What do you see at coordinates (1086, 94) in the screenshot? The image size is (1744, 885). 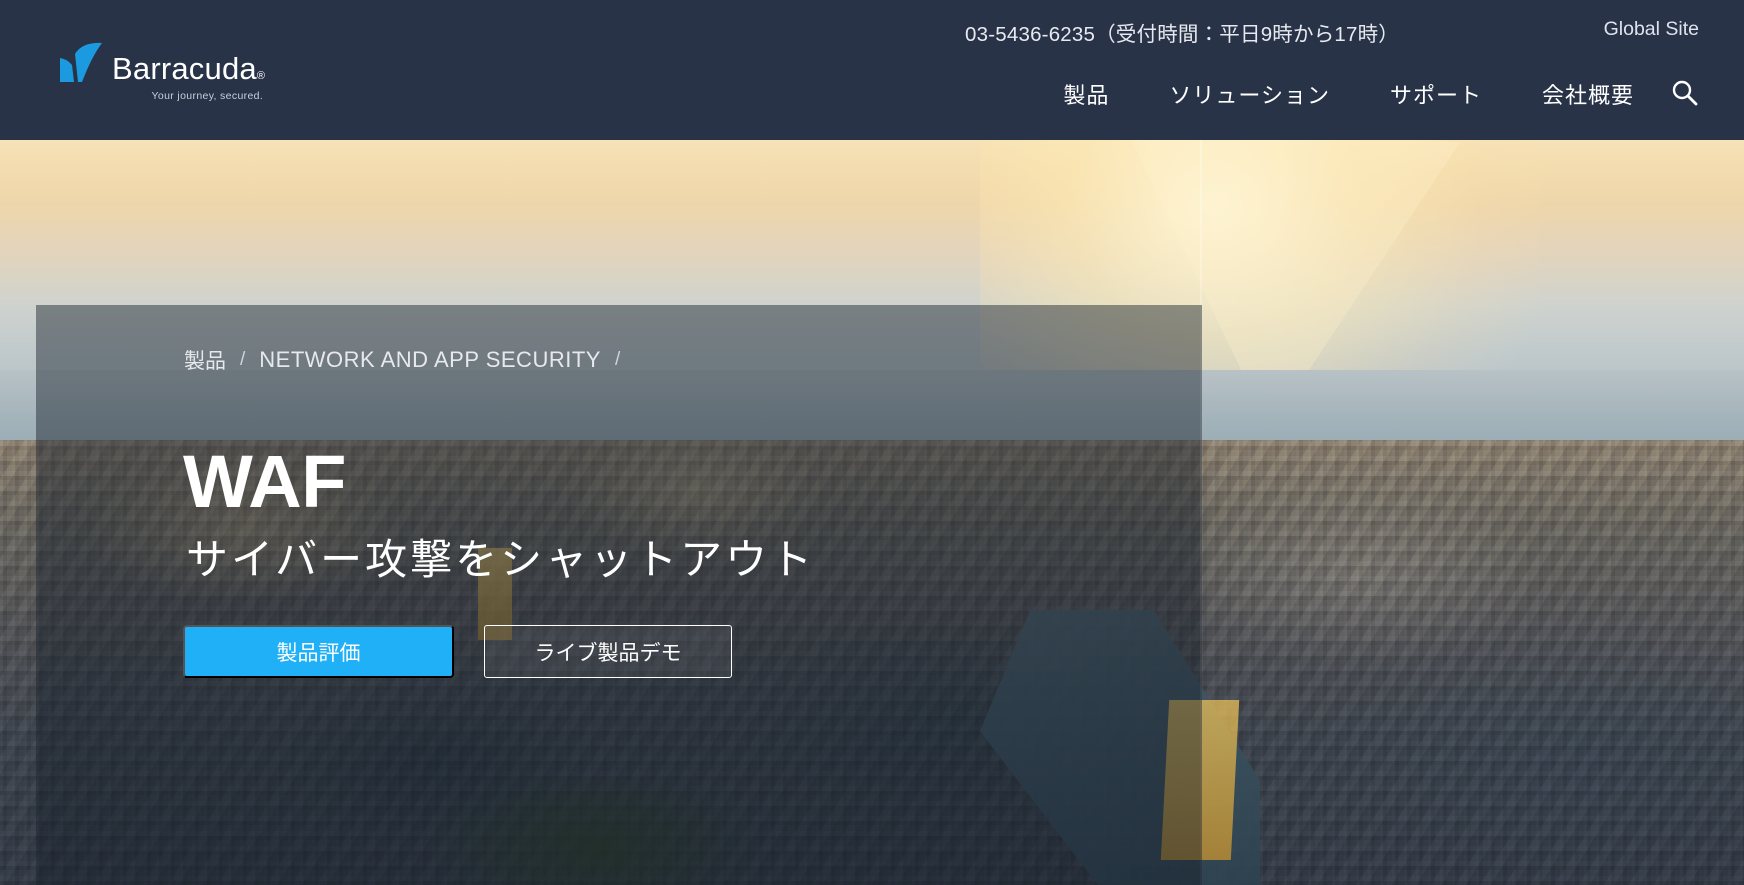 I see `nav-item-products: 製品` at bounding box center [1086, 94].